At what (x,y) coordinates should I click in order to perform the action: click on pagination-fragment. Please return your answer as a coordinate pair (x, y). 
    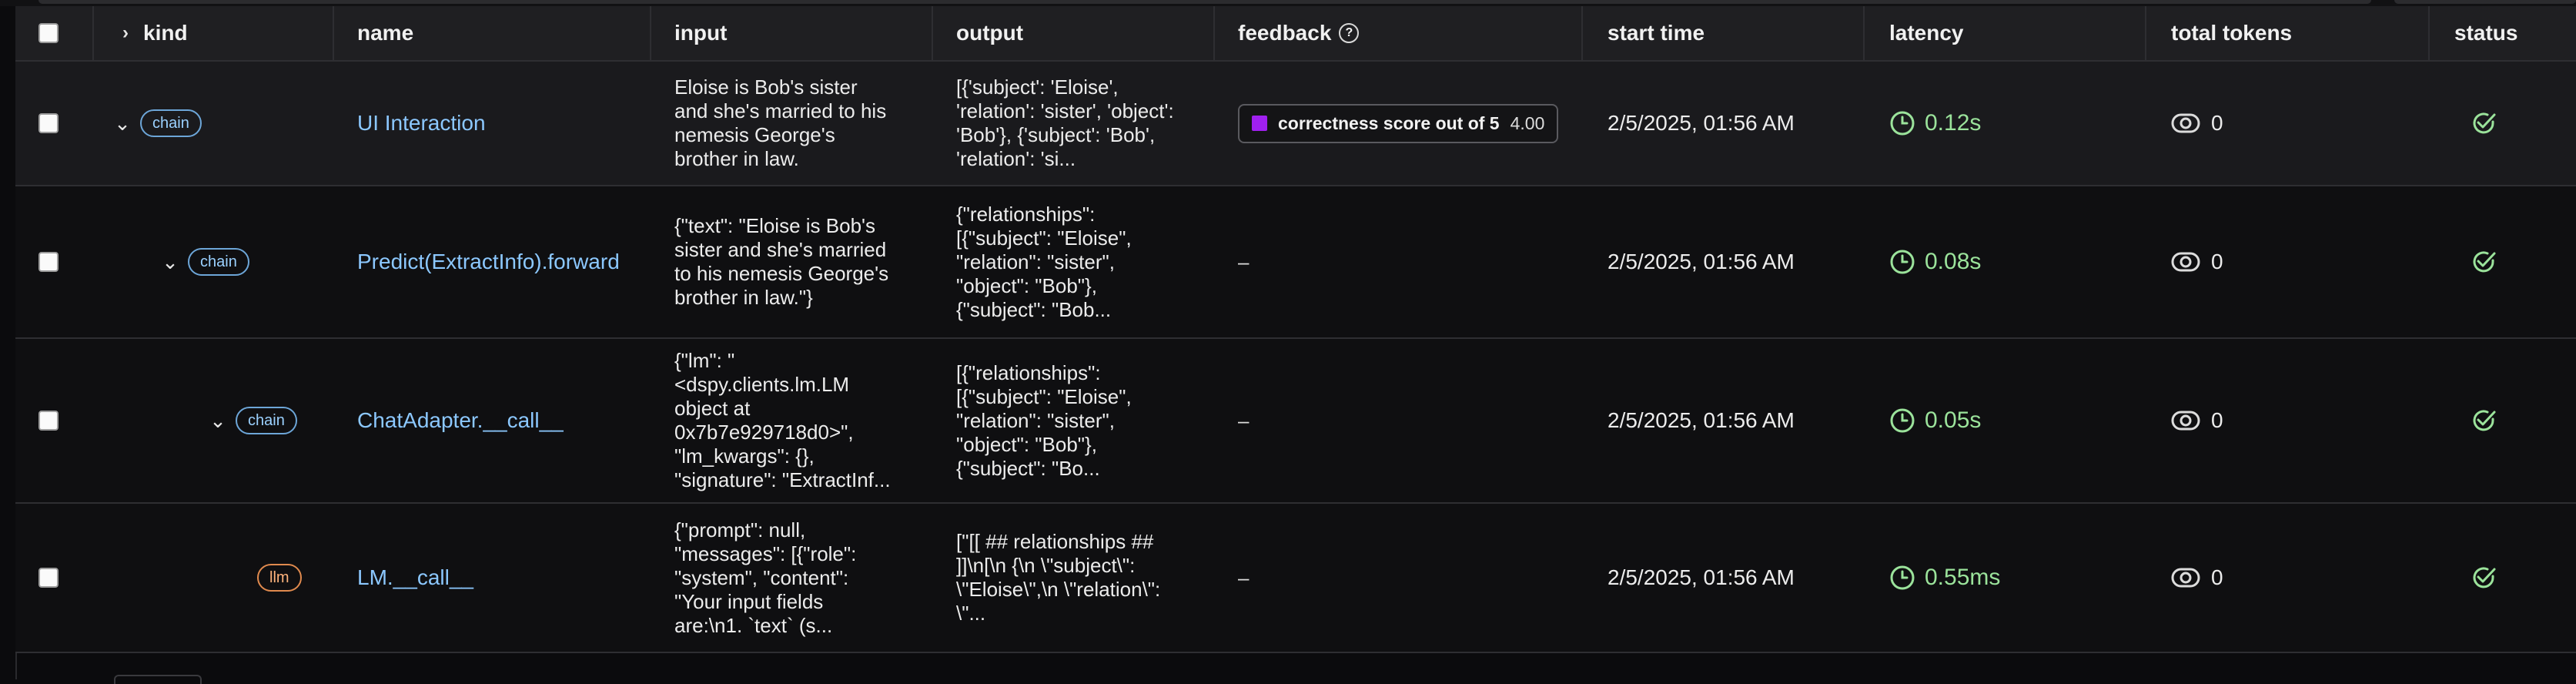
    Looking at the image, I should click on (158, 679).